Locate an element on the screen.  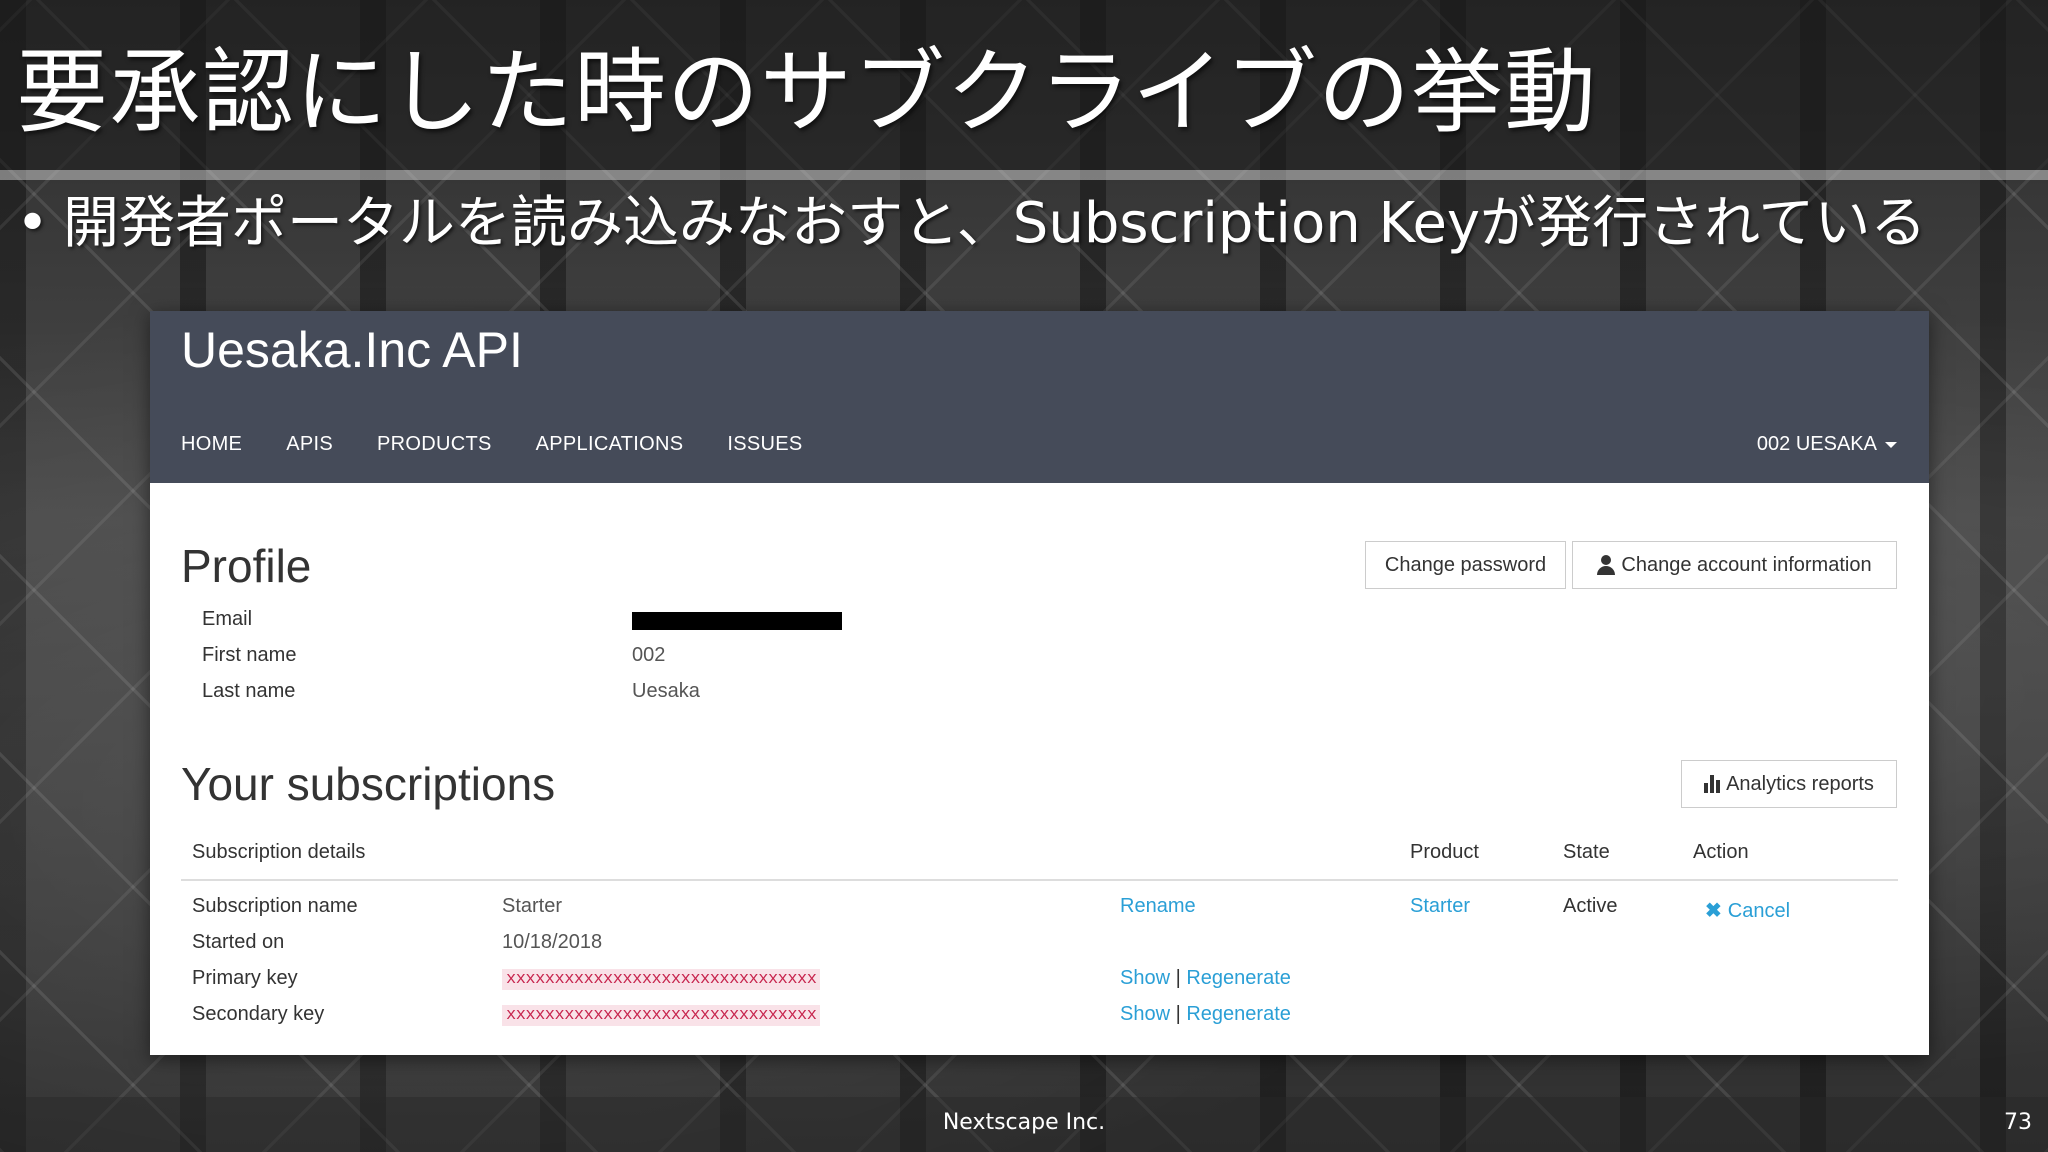
show-primary-key-link: Show is located at coordinates (1145, 978).